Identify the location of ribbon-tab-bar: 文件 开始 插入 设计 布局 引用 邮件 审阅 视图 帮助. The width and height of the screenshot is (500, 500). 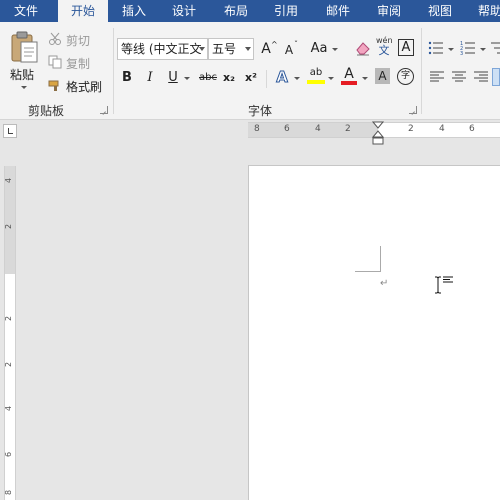
(250, 11).